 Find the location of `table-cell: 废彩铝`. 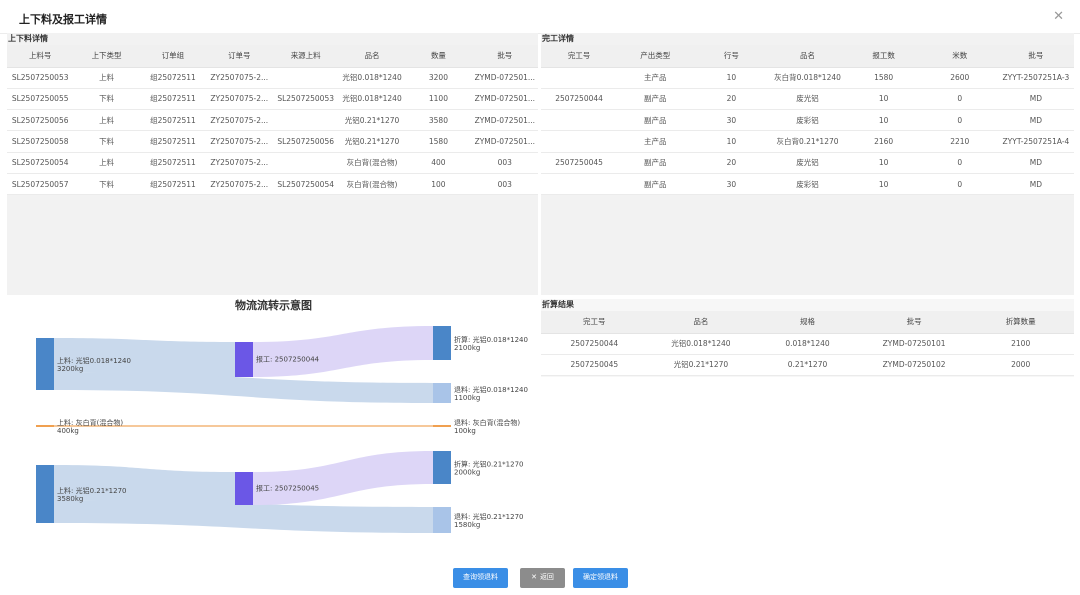

table-cell: 废彩铝 is located at coordinates (807, 120).